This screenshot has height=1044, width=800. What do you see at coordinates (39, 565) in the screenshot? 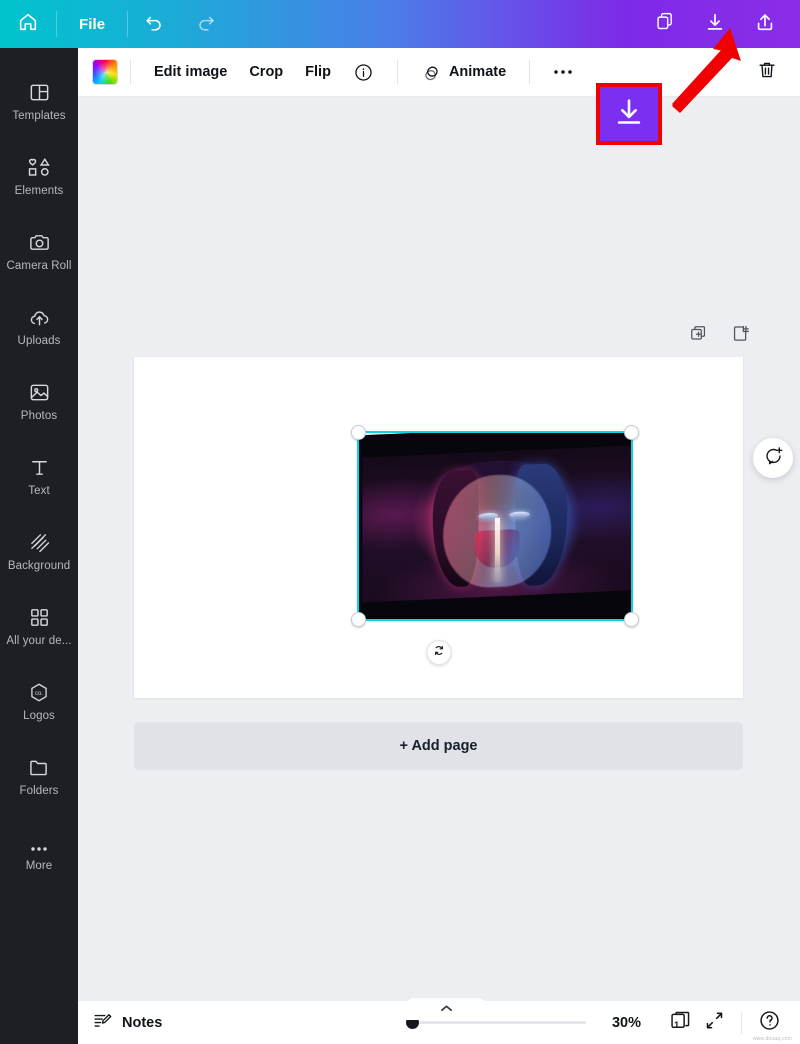
I see `sidebar-item-label: Background` at bounding box center [39, 565].